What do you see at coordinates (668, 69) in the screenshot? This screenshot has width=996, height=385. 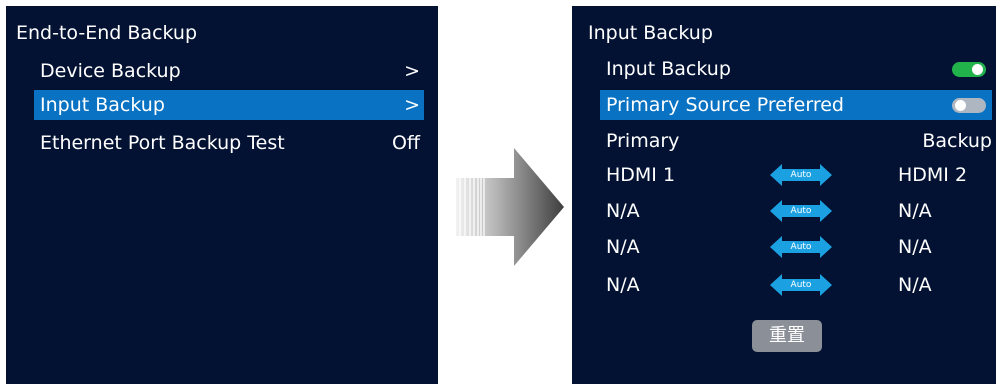 I see `input-backup-label: Input Backup` at bounding box center [668, 69].